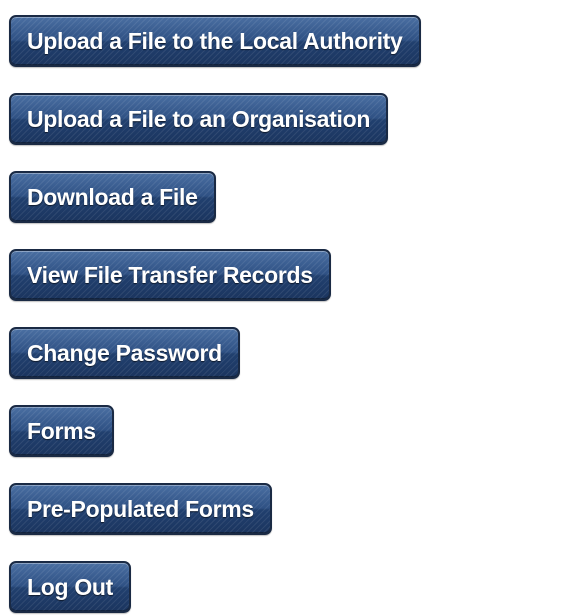  What do you see at coordinates (170, 275) in the screenshot?
I see `view-file-transfer-records-button: View File Transfer Records` at bounding box center [170, 275].